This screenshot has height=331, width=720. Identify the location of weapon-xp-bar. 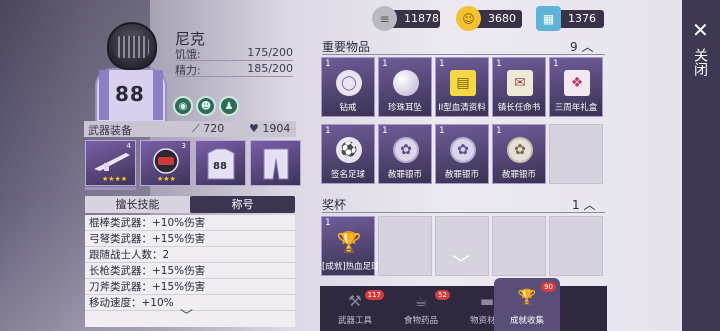
(110, 188).